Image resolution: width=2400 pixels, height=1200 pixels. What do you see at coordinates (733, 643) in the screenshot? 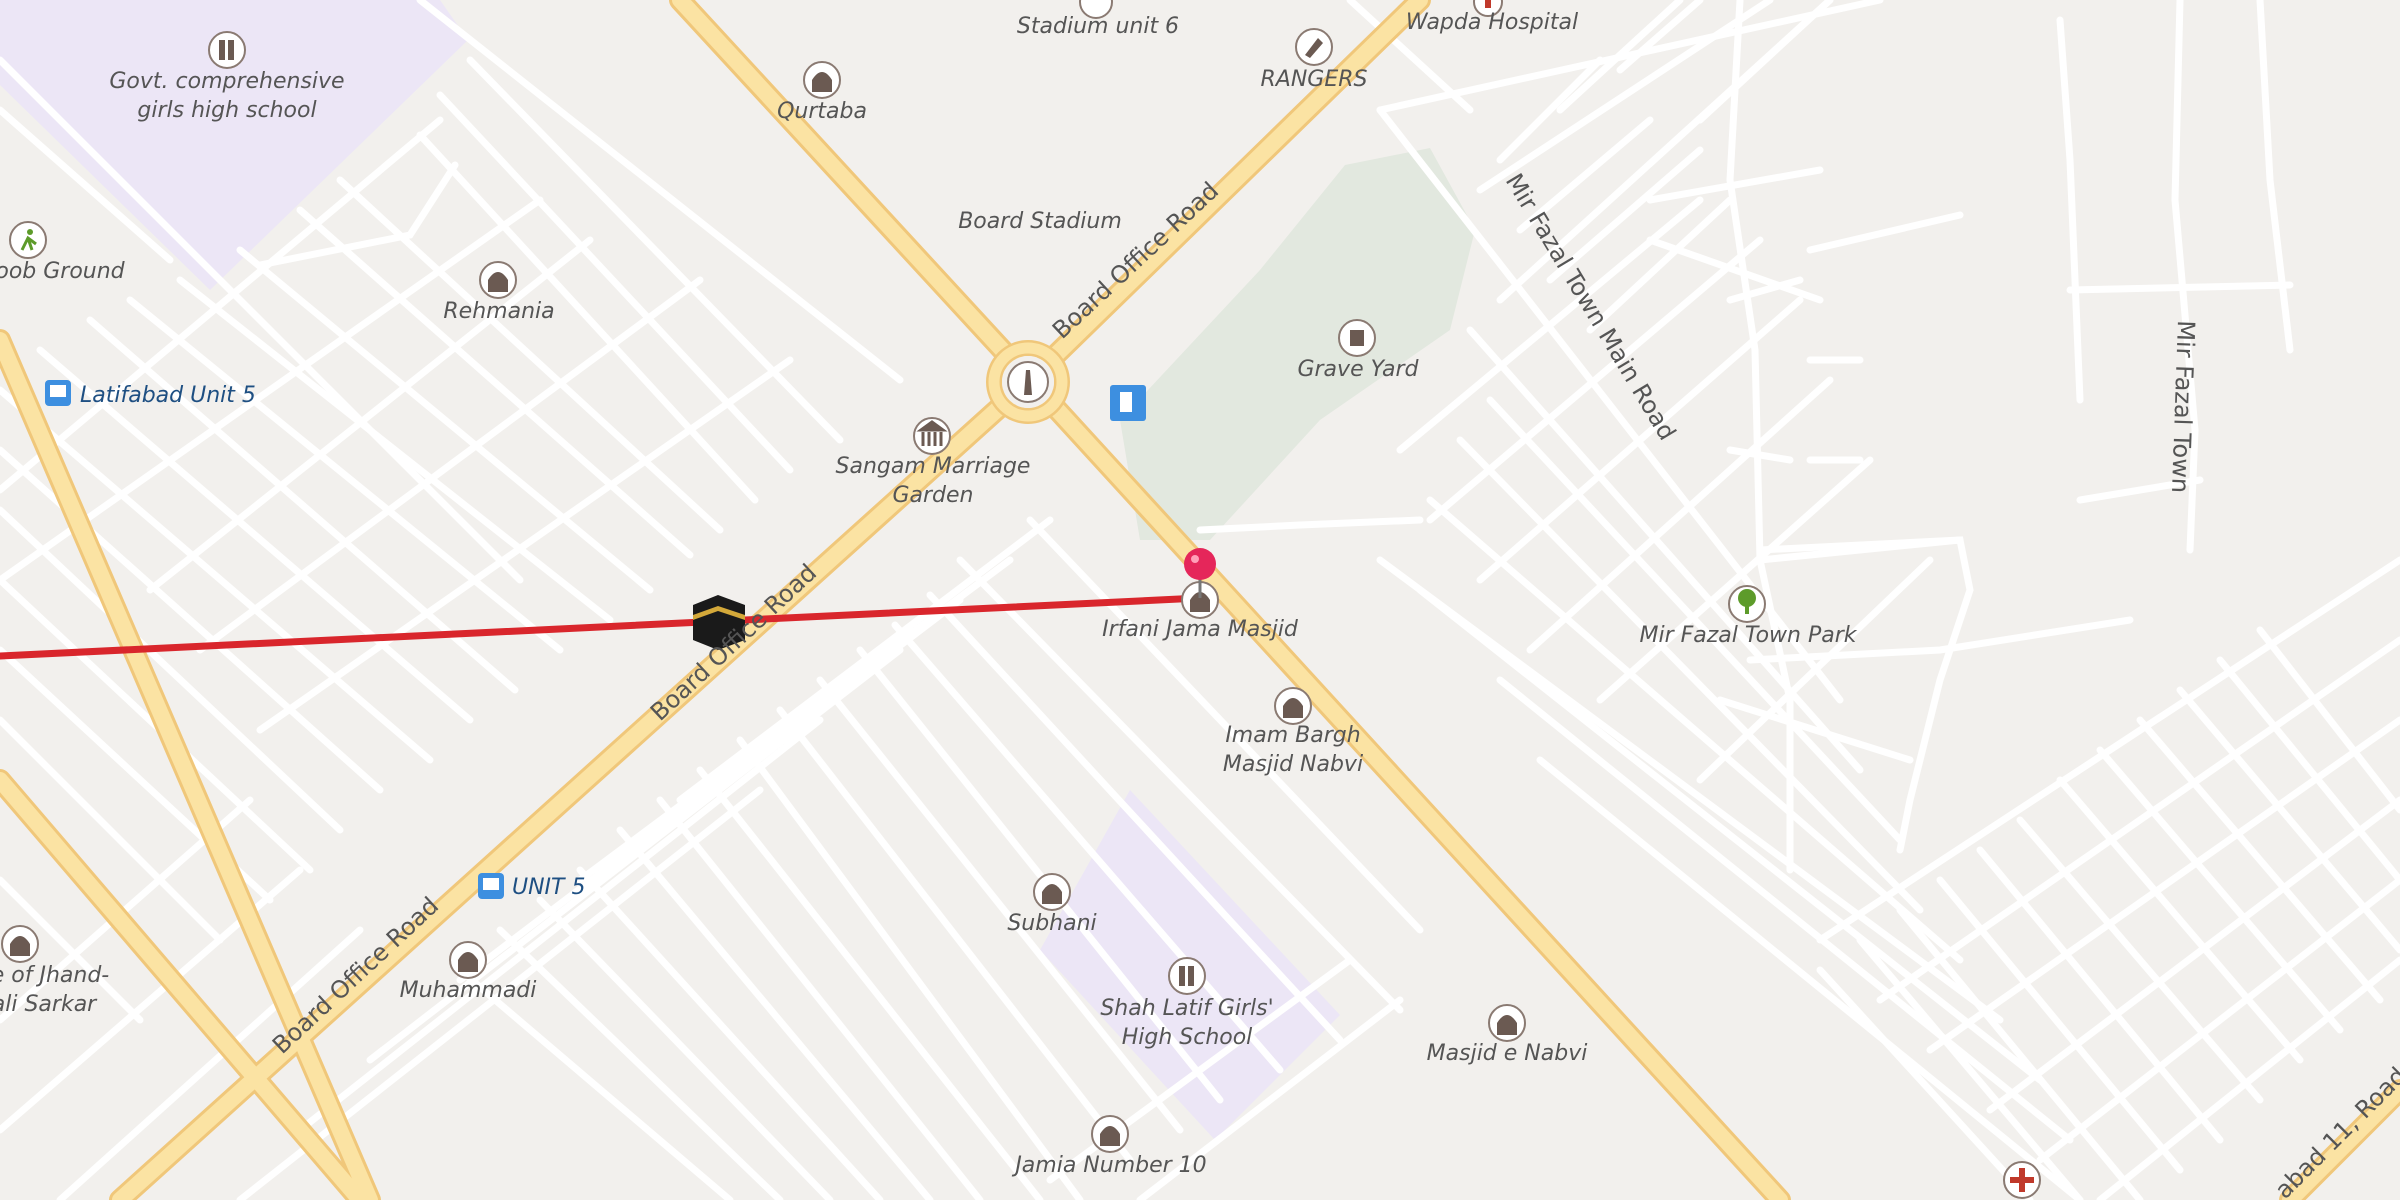
I see `road-label-board-office-mid: Board Office Road` at bounding box center [733, 643].